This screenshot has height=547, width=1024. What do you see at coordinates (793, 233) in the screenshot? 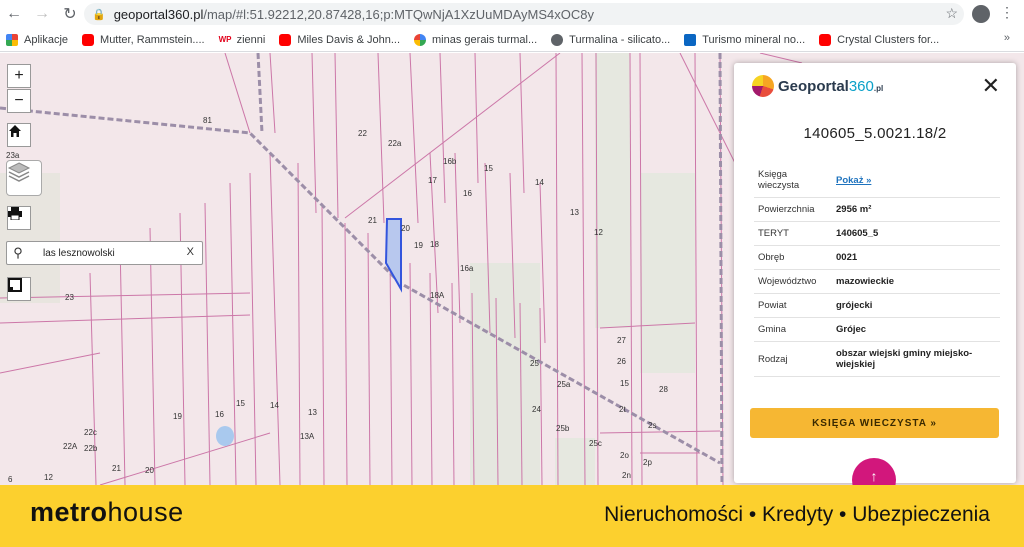
I see `row-key: TERYT` at bounding box center [793, 233].